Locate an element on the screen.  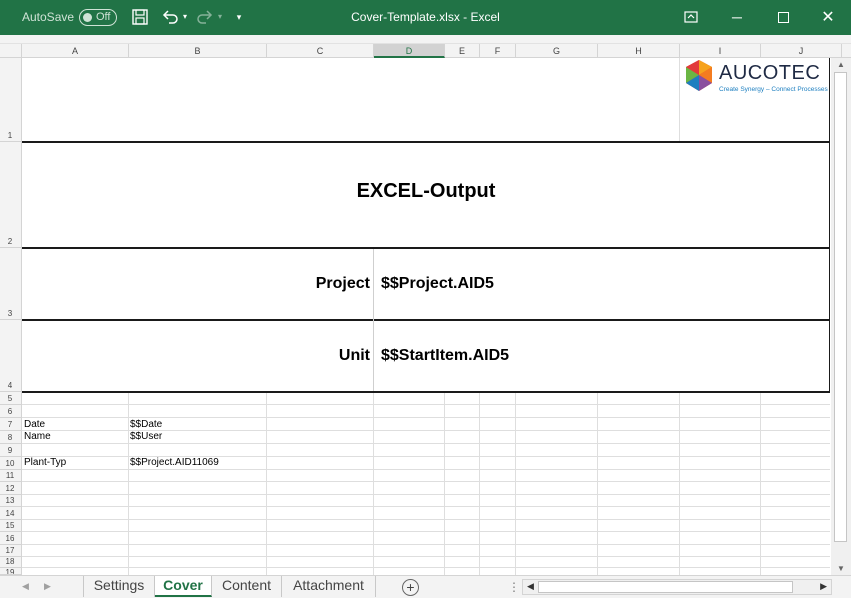
column-header-i: I is located at coordinates (720, 51).